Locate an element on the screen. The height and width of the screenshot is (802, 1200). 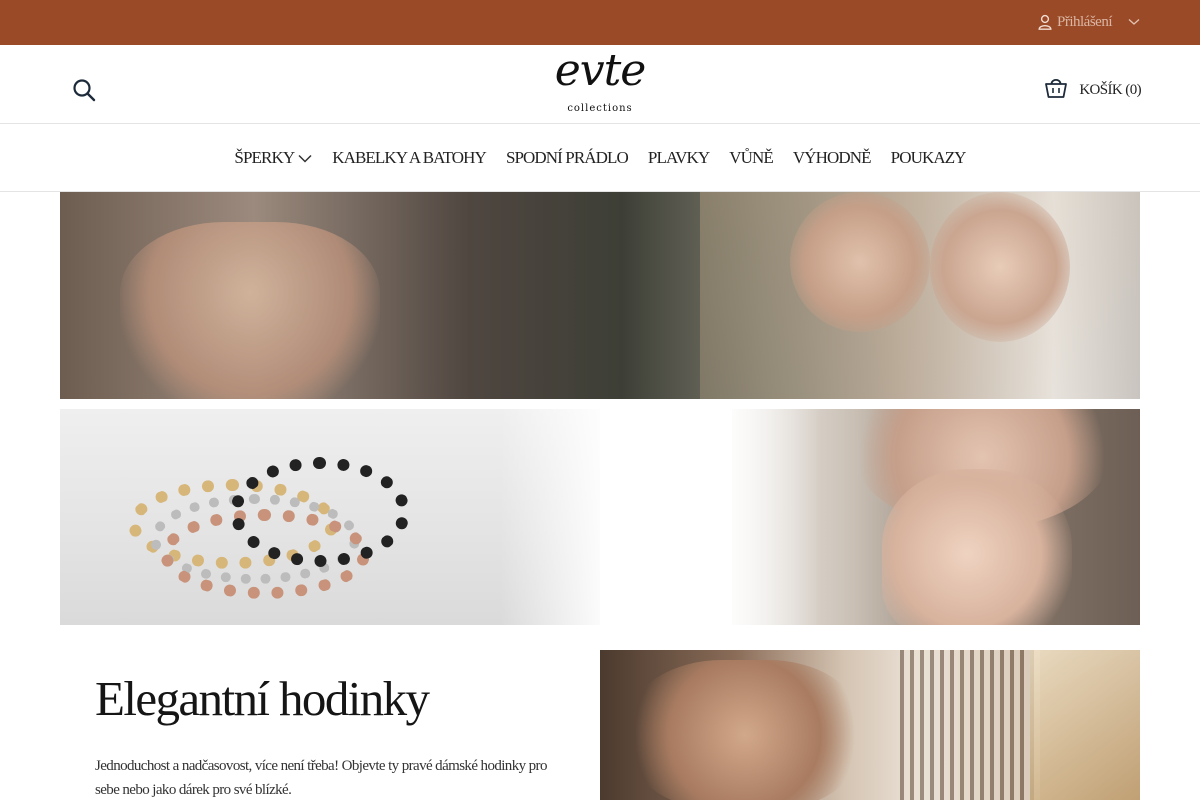
login-label: Přihlášení is located at coordinates (1085, 21).